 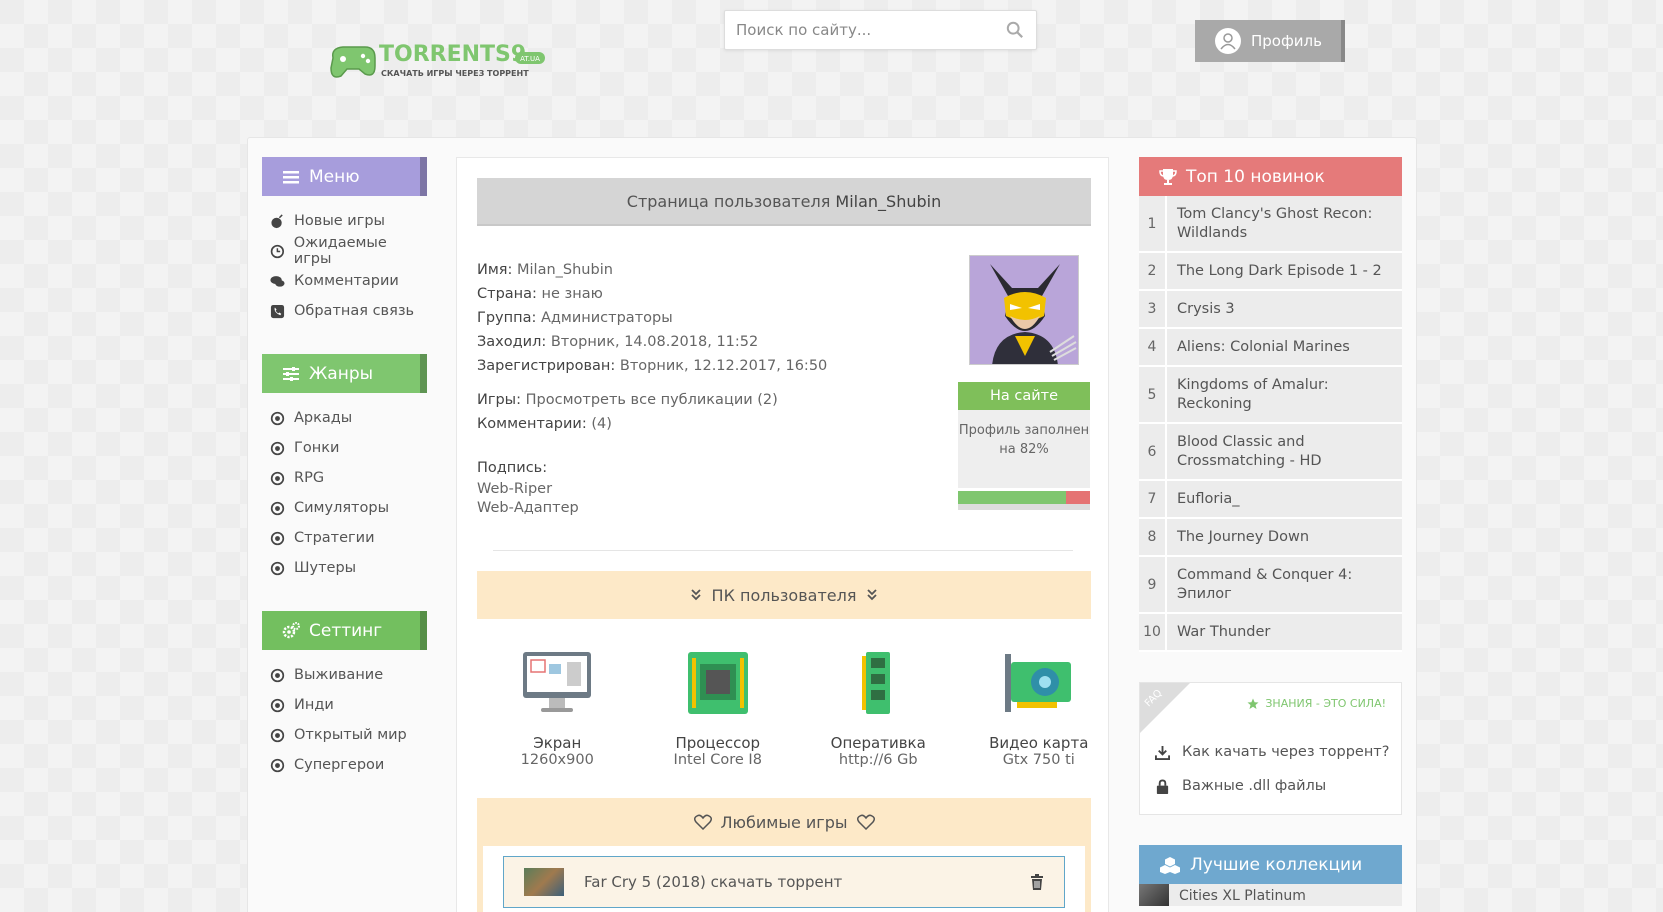 I want to click on top10-rank: 10, so click(x=1153, y=632).